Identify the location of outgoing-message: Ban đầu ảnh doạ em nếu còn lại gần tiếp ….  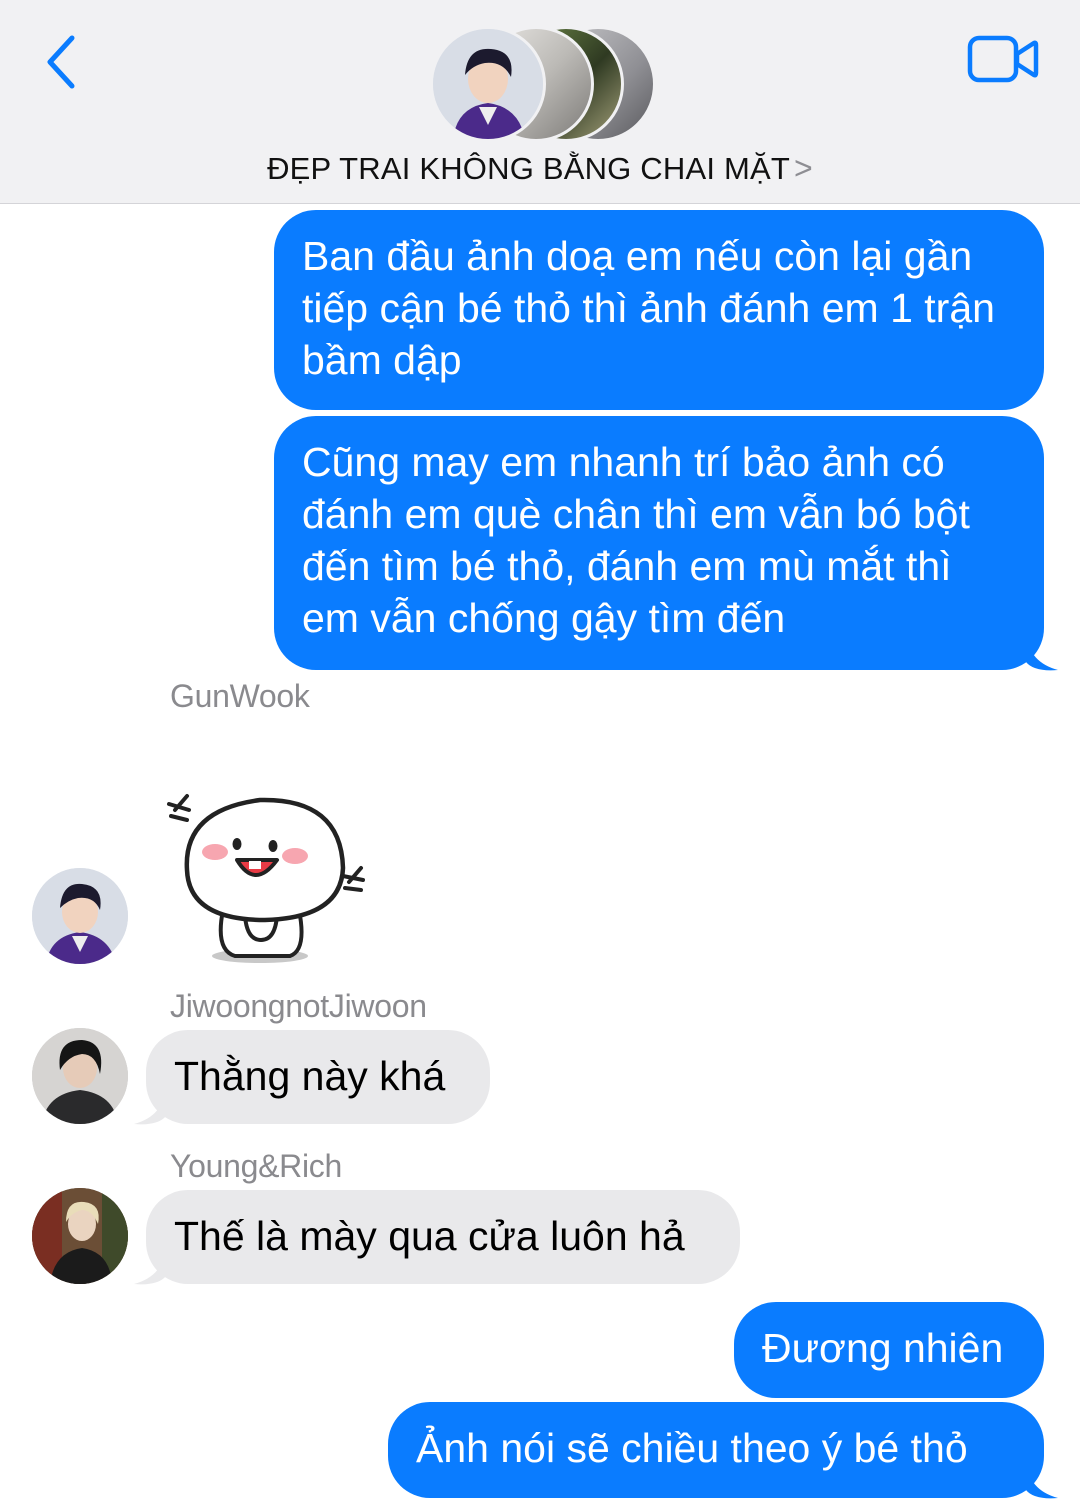
(659, 310).